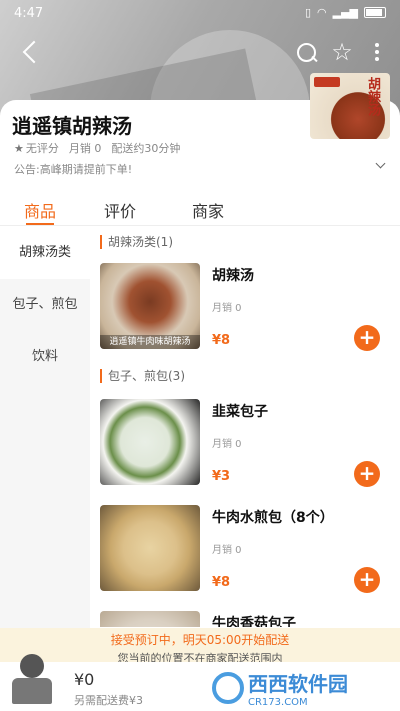 Image resolution: width=400 pixels, height=711 pixels. I want to click on preorder-notice: 接受预订中，明天05:00开始配送 您当前的位置不在商家配送范围内, so click(200, 646).